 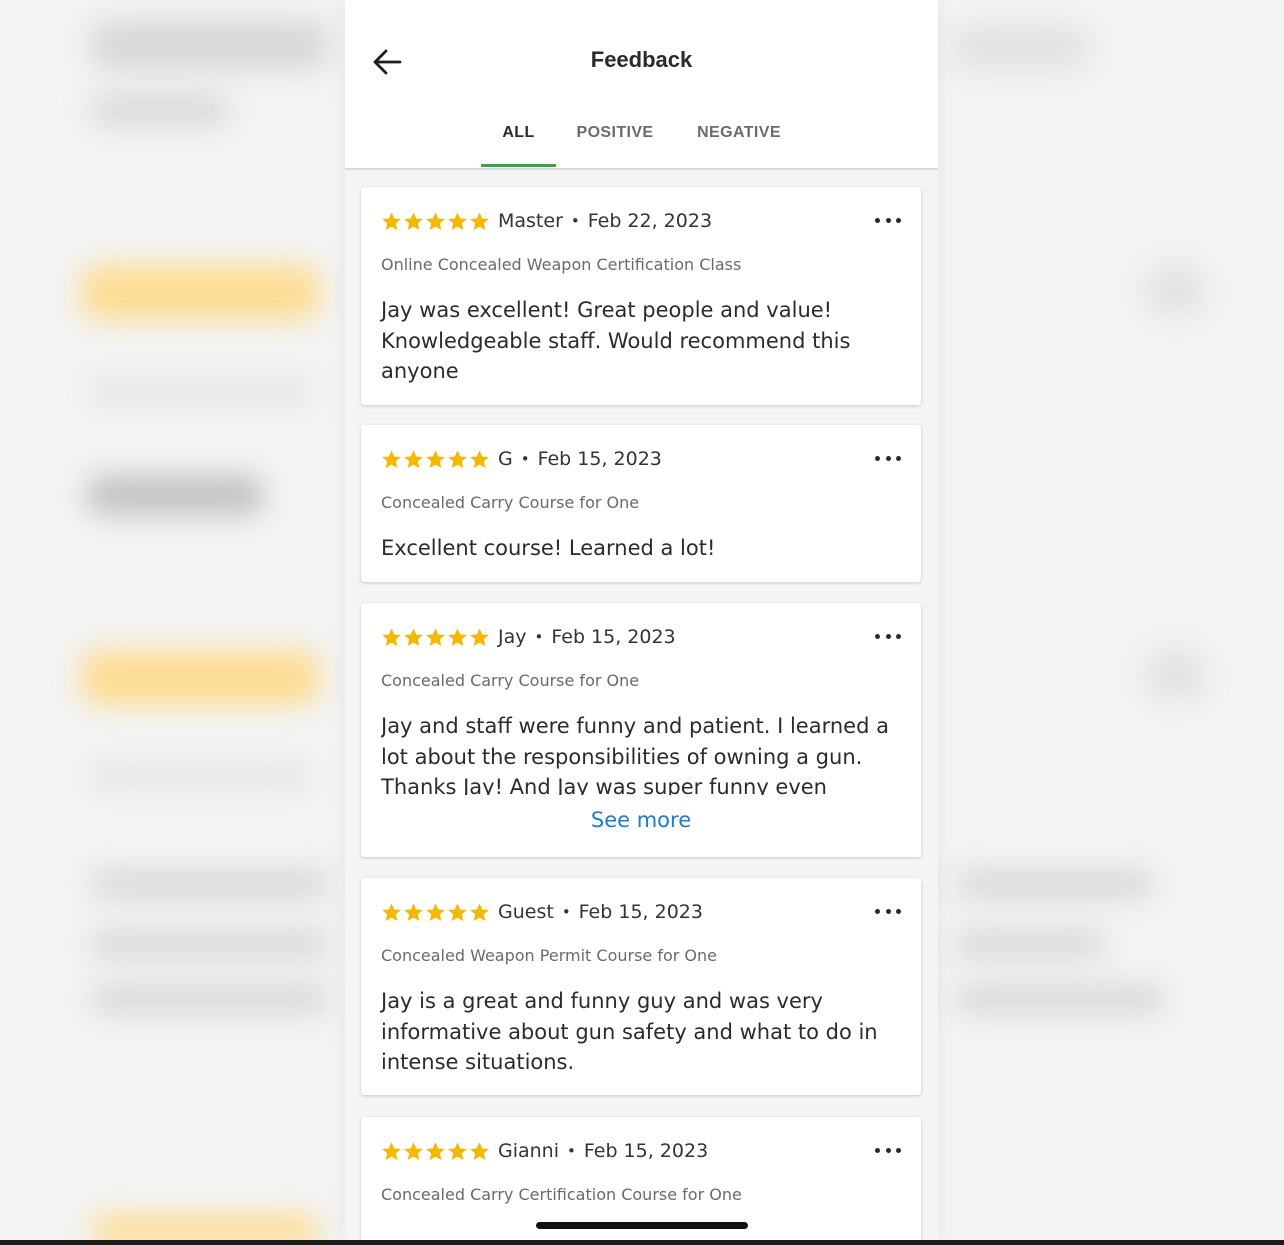 I want to click on tab-all: ALL, so click(x=518, y=133).